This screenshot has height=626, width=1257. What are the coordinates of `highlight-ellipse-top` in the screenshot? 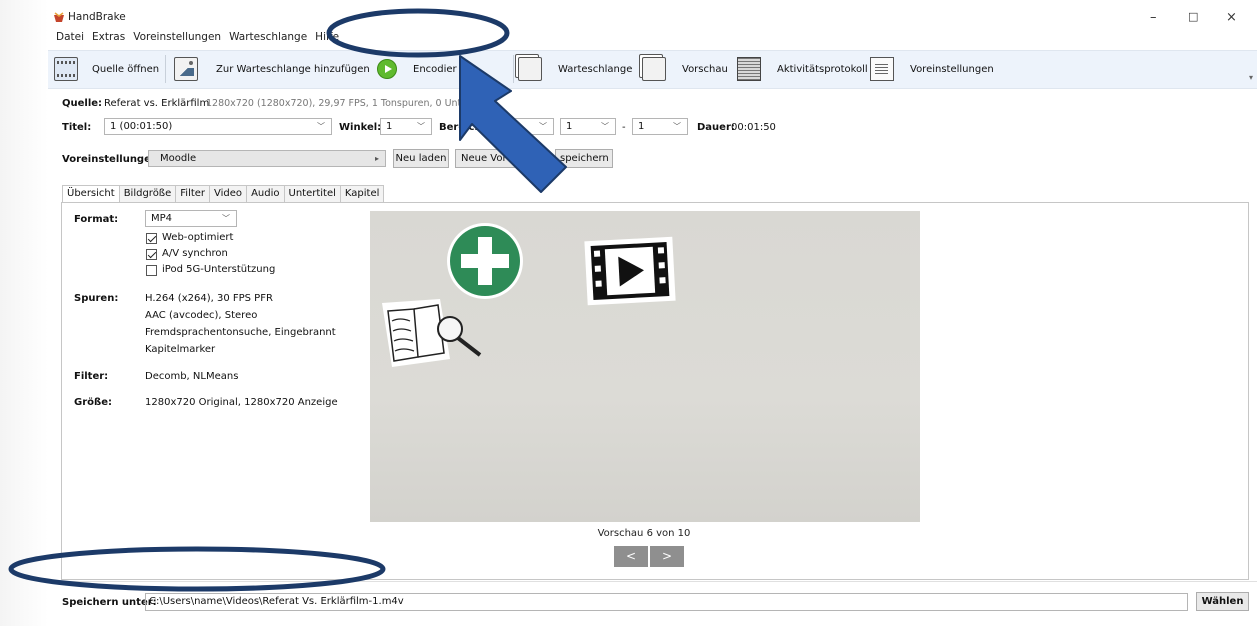 It's located at (418, 33).